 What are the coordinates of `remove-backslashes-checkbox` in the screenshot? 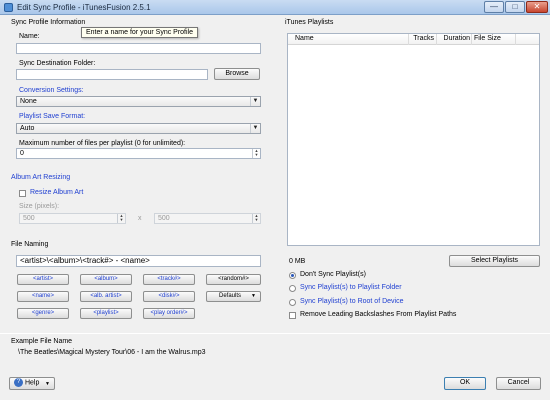 It's located at (292, 315).